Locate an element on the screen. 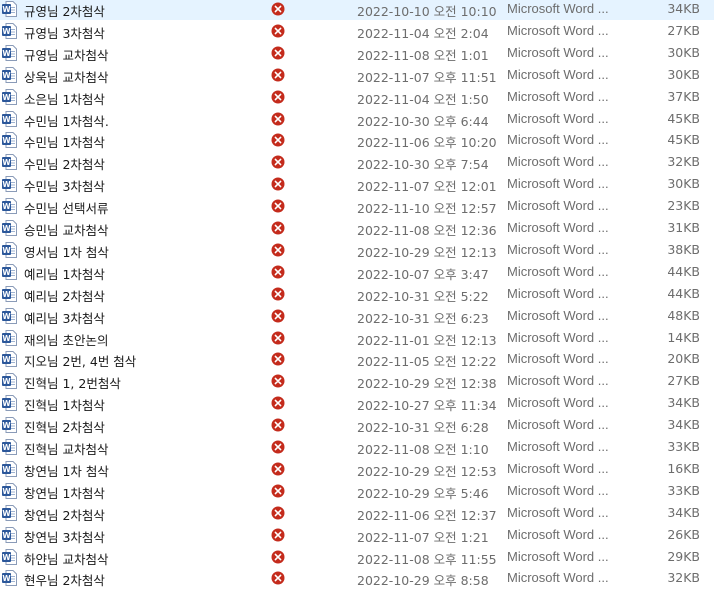 This screenshot has width=714, height=600. date-modified: 2022-11-08 오전 1:01 is located at coordinates (423, 55).